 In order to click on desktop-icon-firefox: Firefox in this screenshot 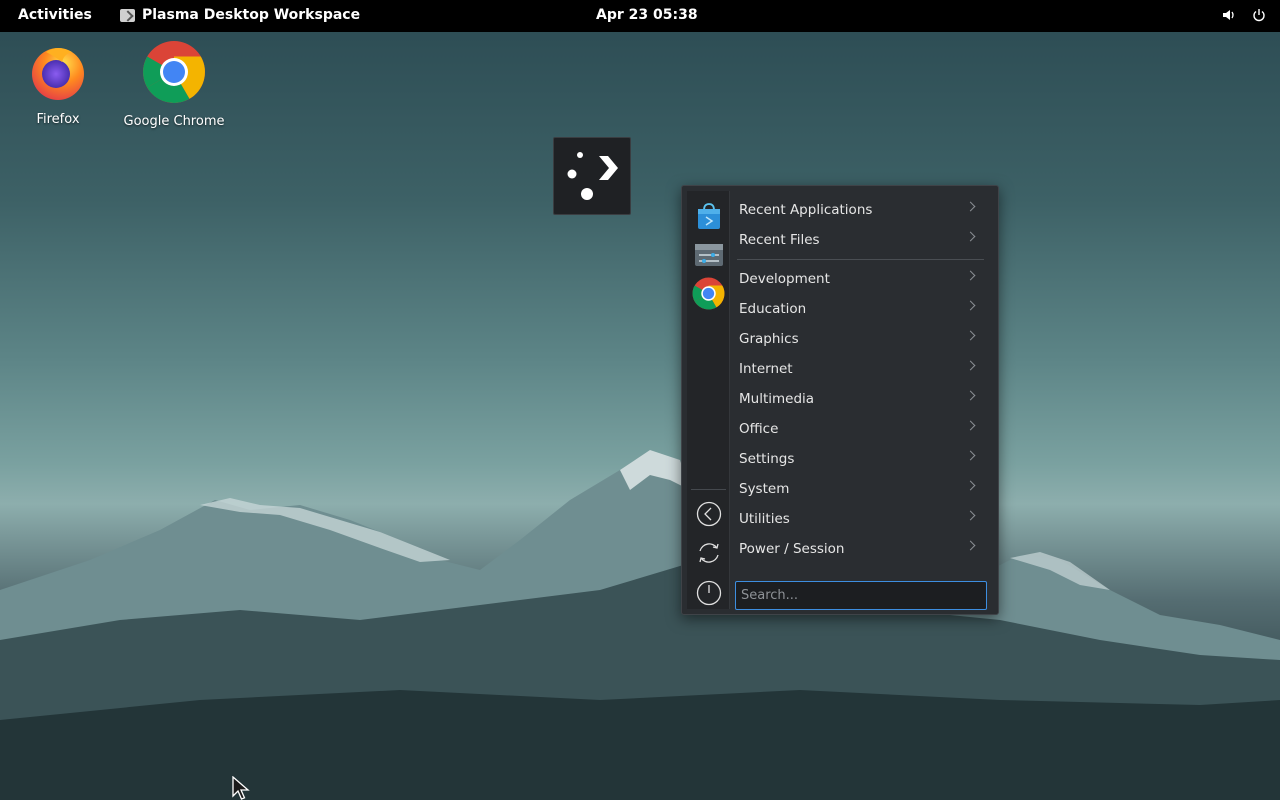, I will do `click(58, 84)`.